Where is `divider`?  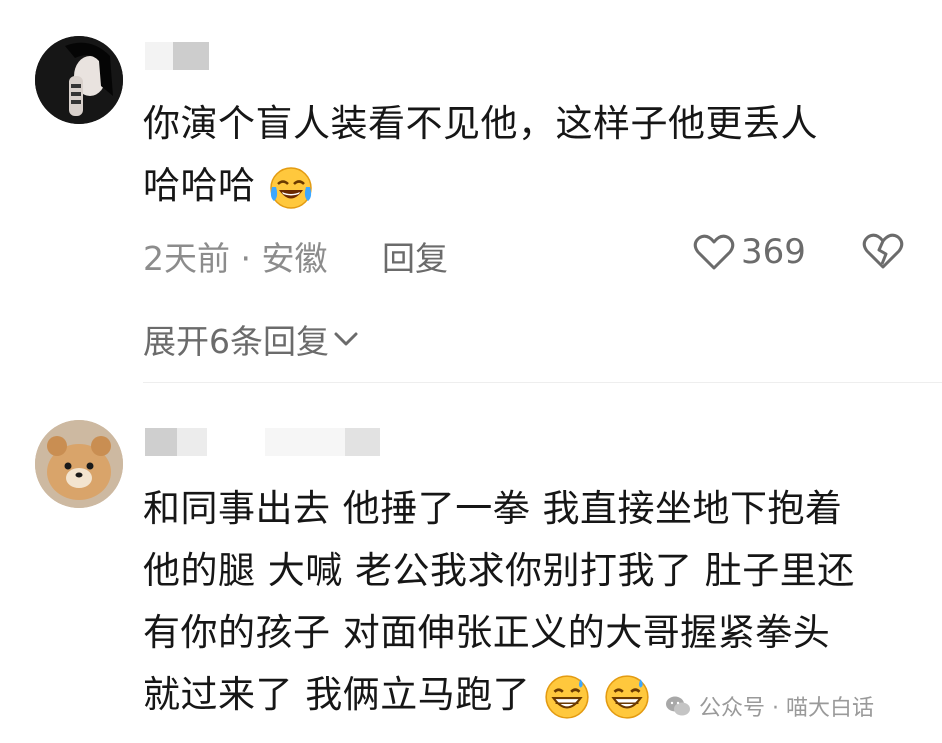 divider is located at coordinates (542, 382).